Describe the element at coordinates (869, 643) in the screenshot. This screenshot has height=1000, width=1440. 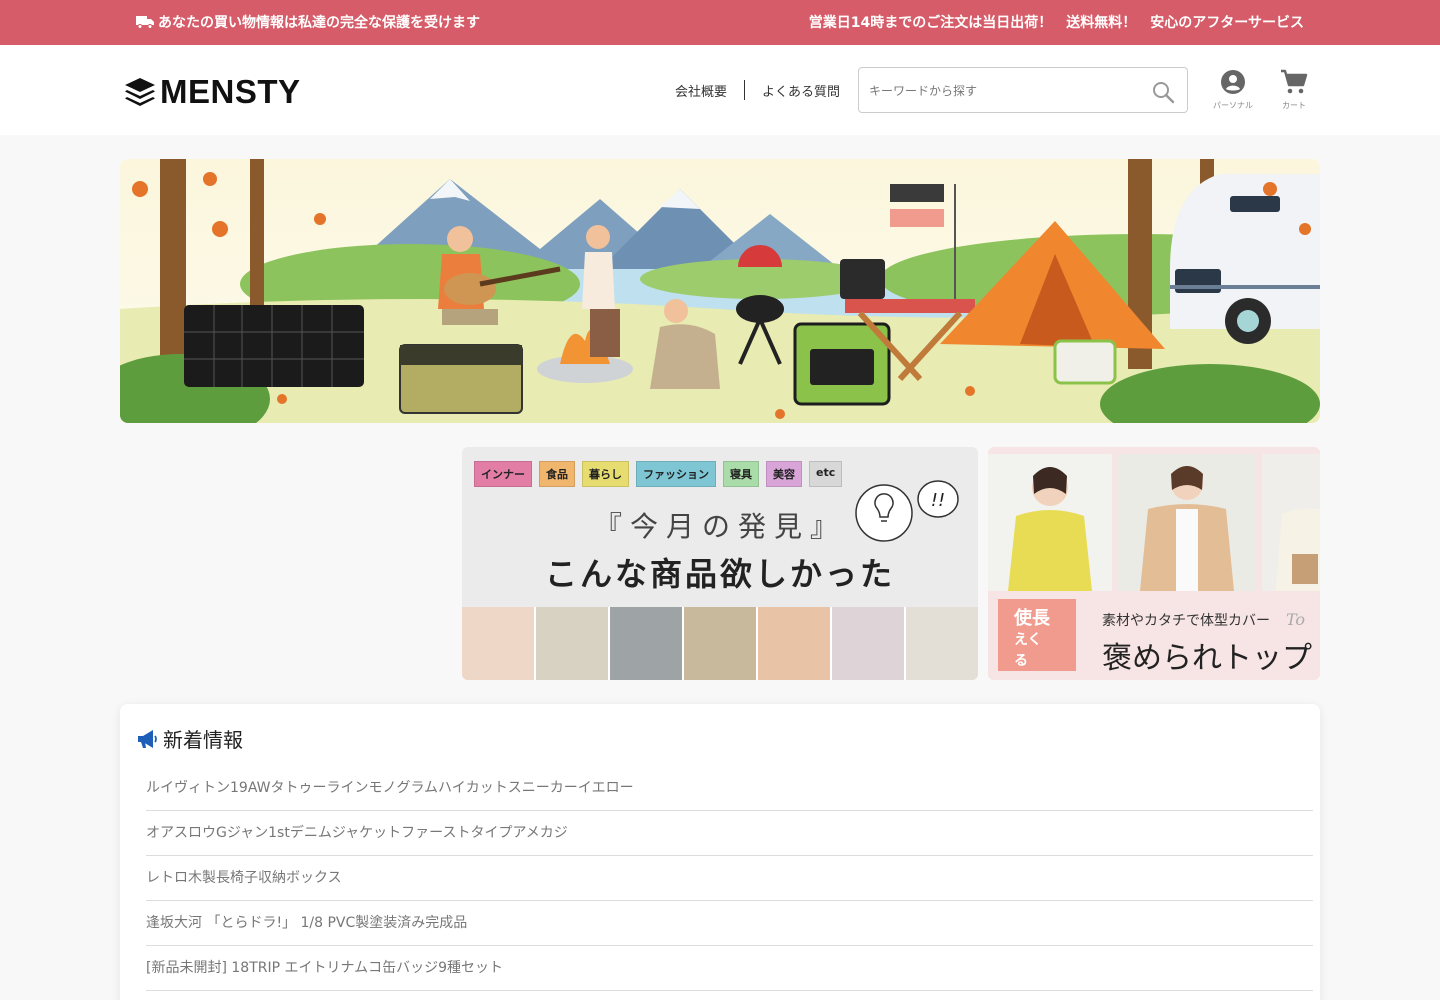
I see `photo-blouse` at that location.